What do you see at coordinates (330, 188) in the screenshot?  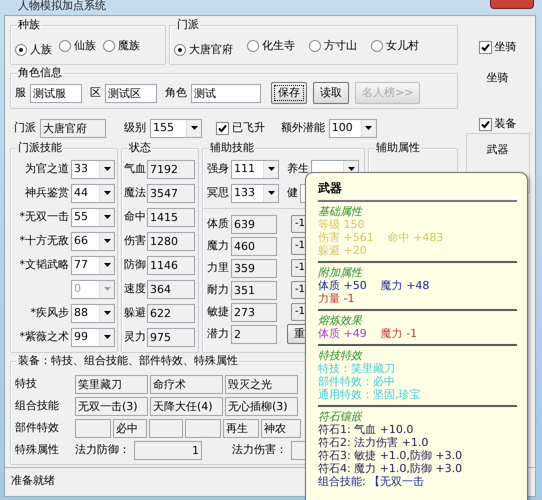 I see `tooltip-title: 武器` at bounding box center [330, 188].